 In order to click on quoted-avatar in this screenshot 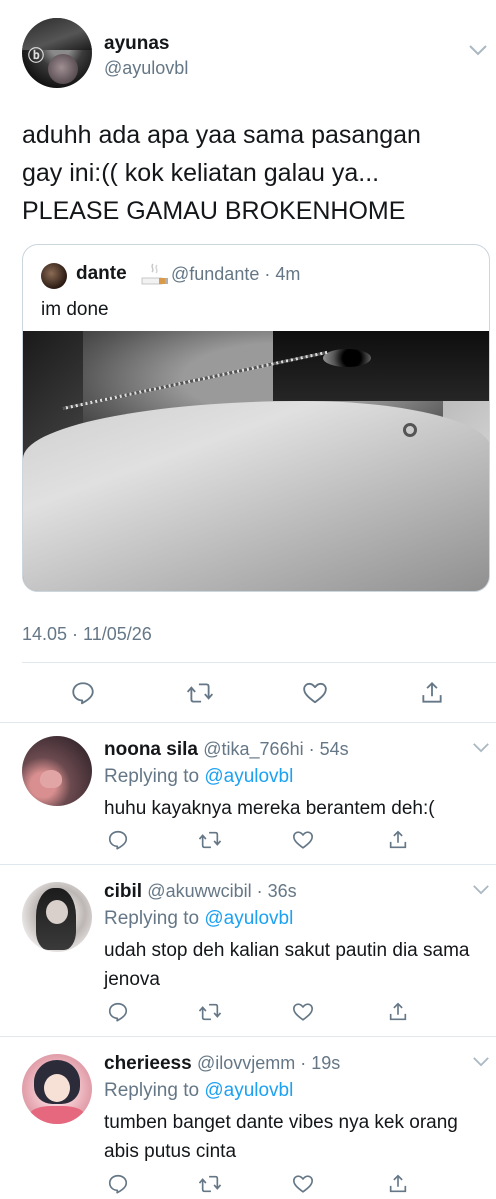, I will do `click(54, 276)`.